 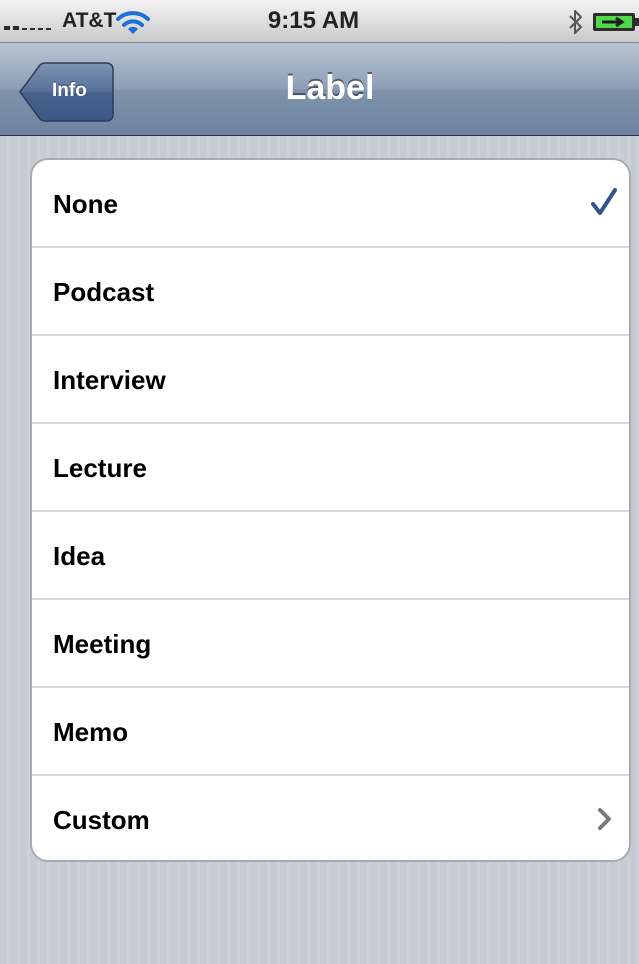 What do you see at coordinates (330, 88) in the screenshot?
I see `page-title: Label` at bounding box center [330, 88].